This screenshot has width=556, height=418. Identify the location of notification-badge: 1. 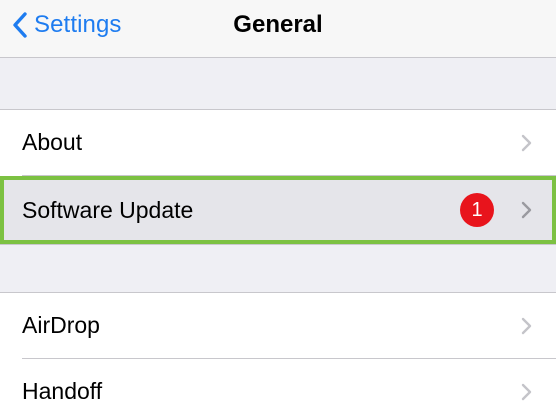
(477, 210).